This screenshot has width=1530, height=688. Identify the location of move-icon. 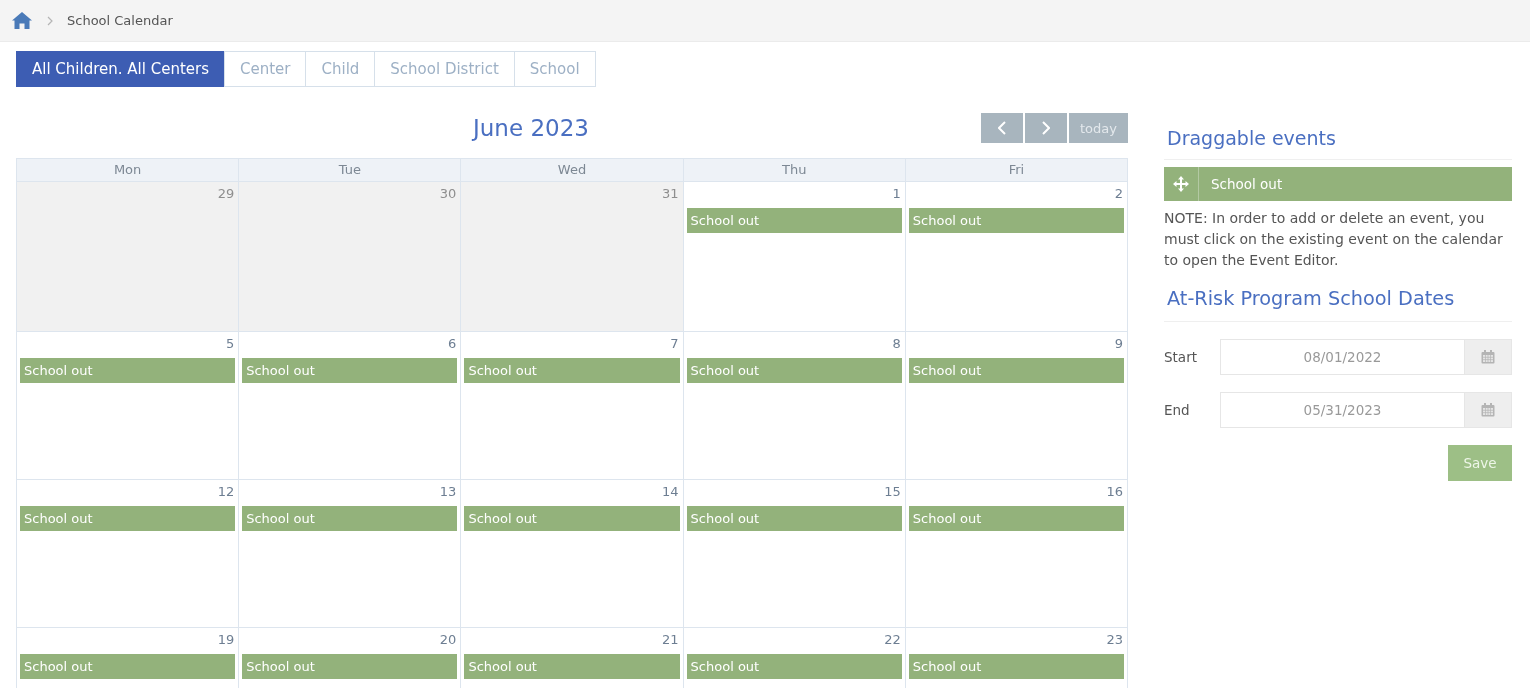
(1181, 184).